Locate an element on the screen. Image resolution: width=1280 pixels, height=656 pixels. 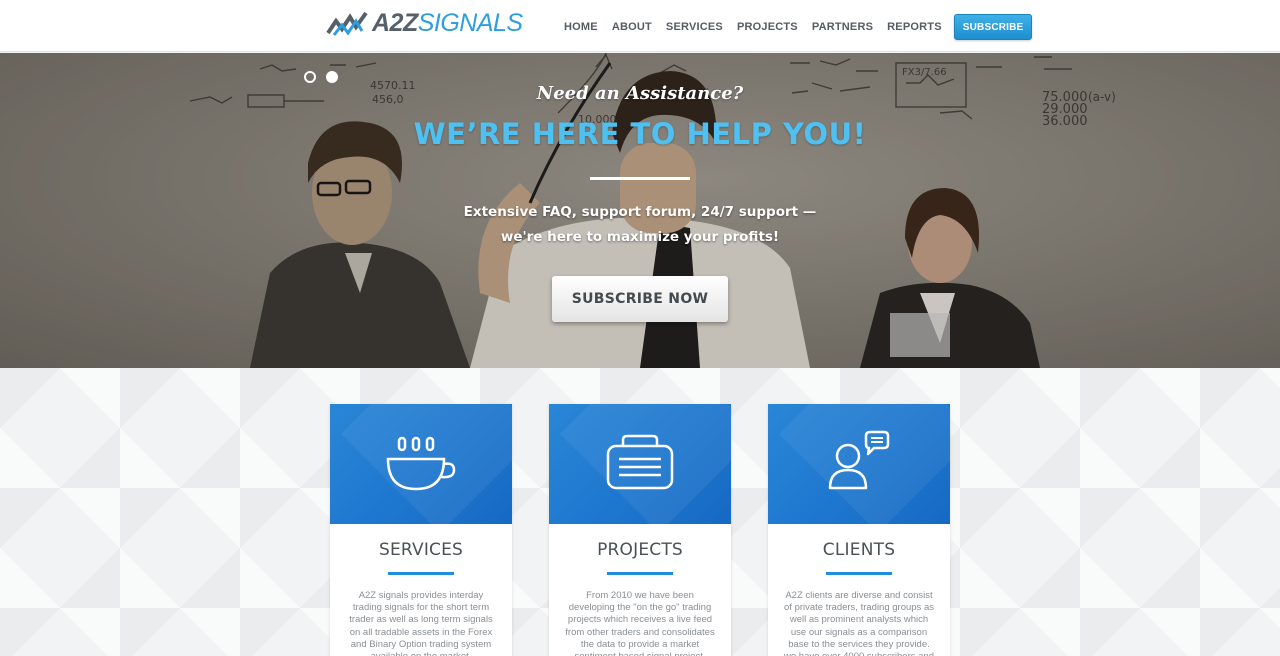
hero-kicker: Need an Assistance? is located at coordinates (640, 93).